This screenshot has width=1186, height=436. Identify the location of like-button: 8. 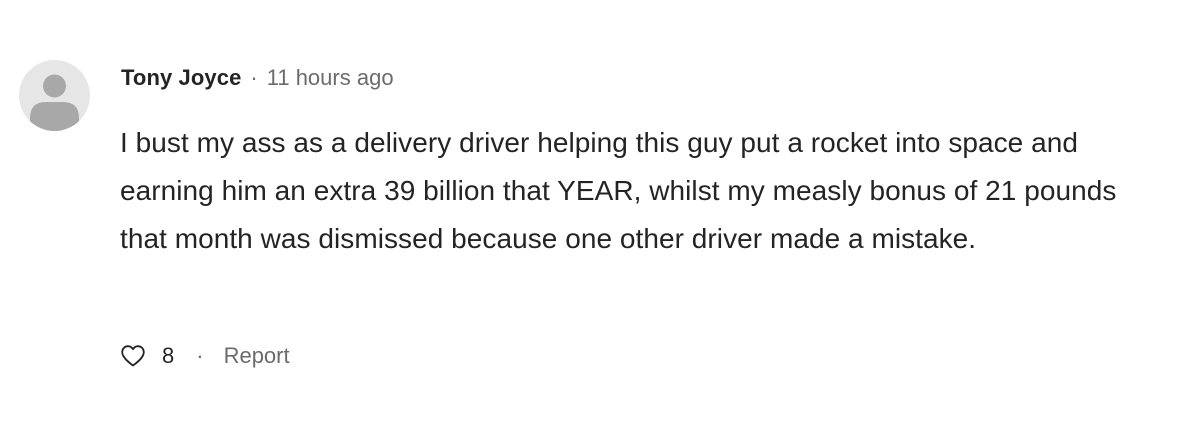
(147, 356).